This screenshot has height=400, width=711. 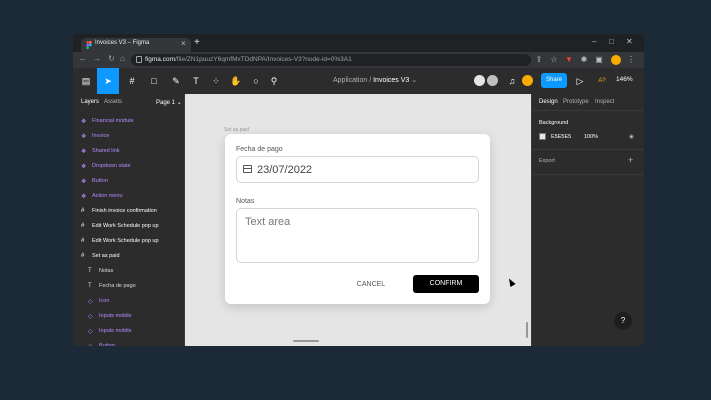 I want to click on layer-item: ❖ Button, so click(x=129, y=181).